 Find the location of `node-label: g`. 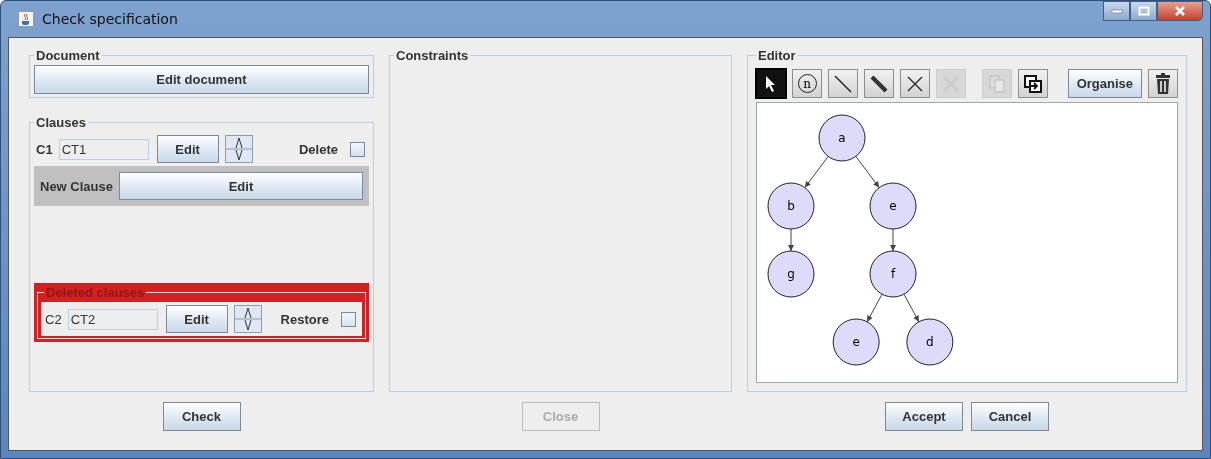

node-label: g is located at coordinates (791, 274).